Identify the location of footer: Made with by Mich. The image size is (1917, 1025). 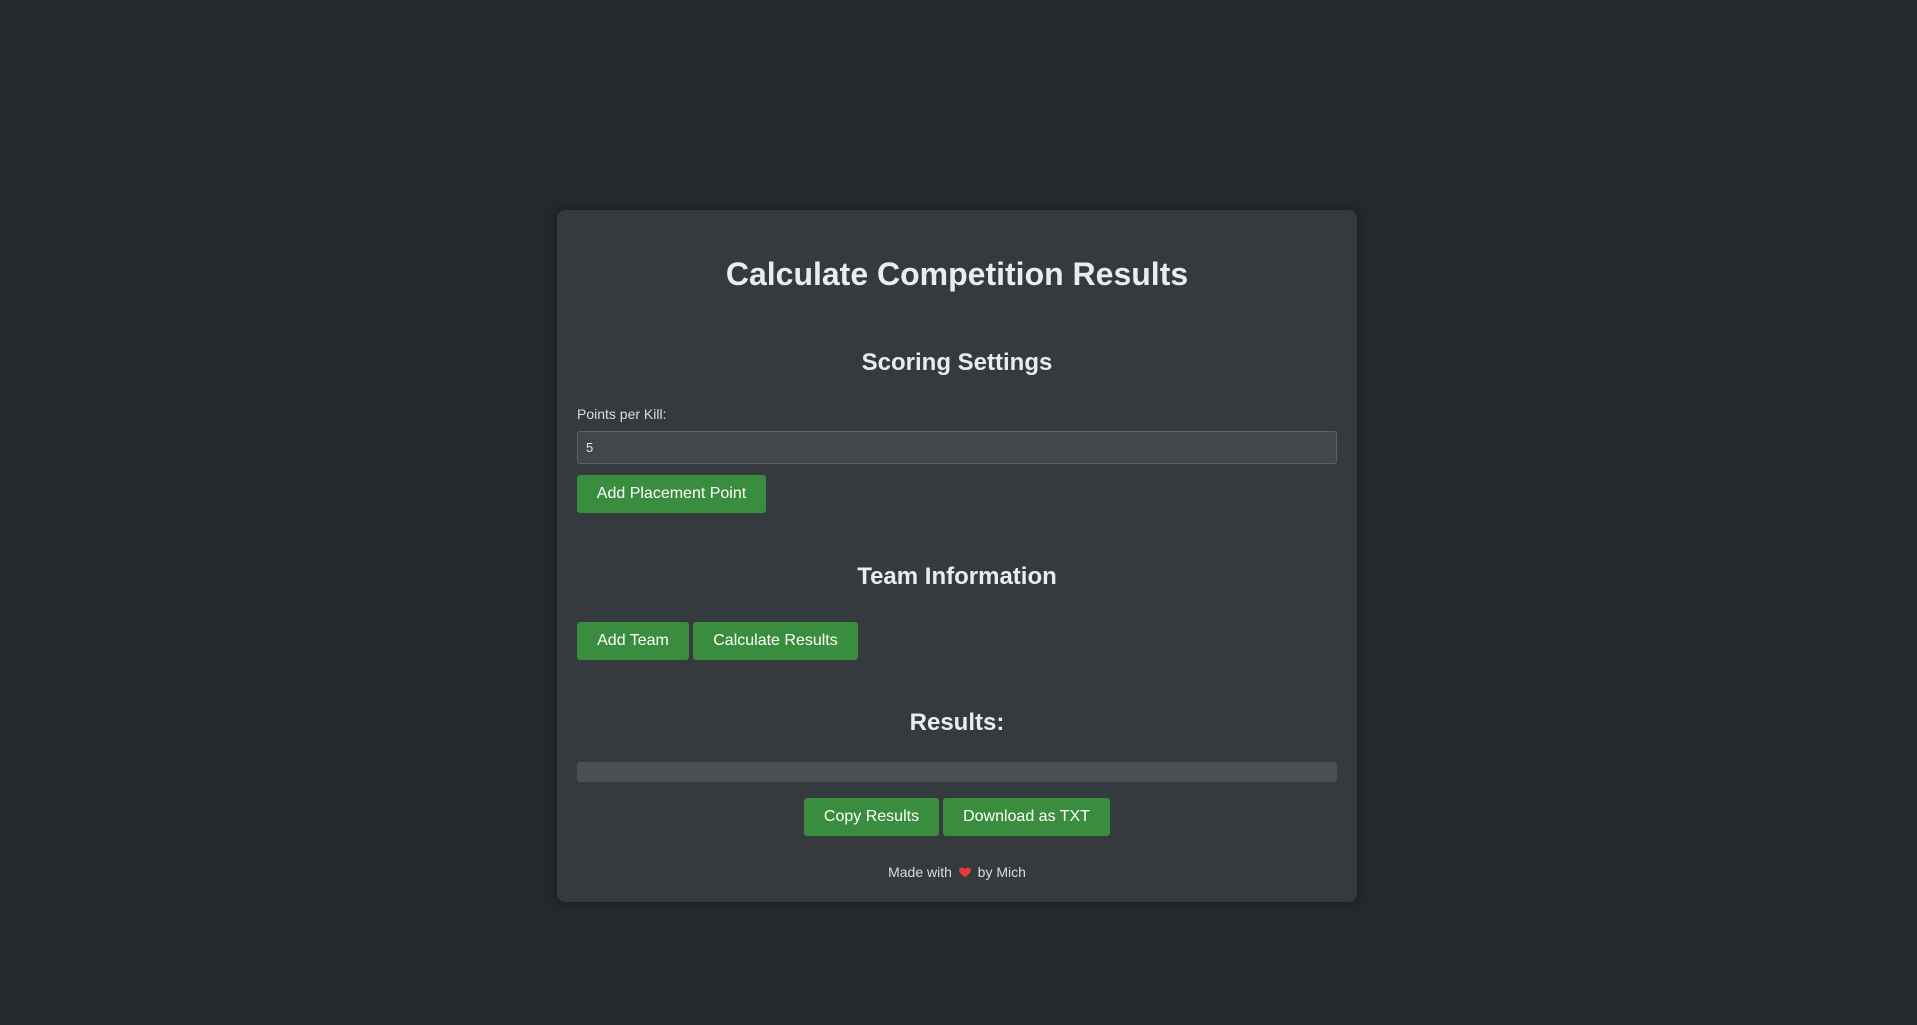
(957, 872).